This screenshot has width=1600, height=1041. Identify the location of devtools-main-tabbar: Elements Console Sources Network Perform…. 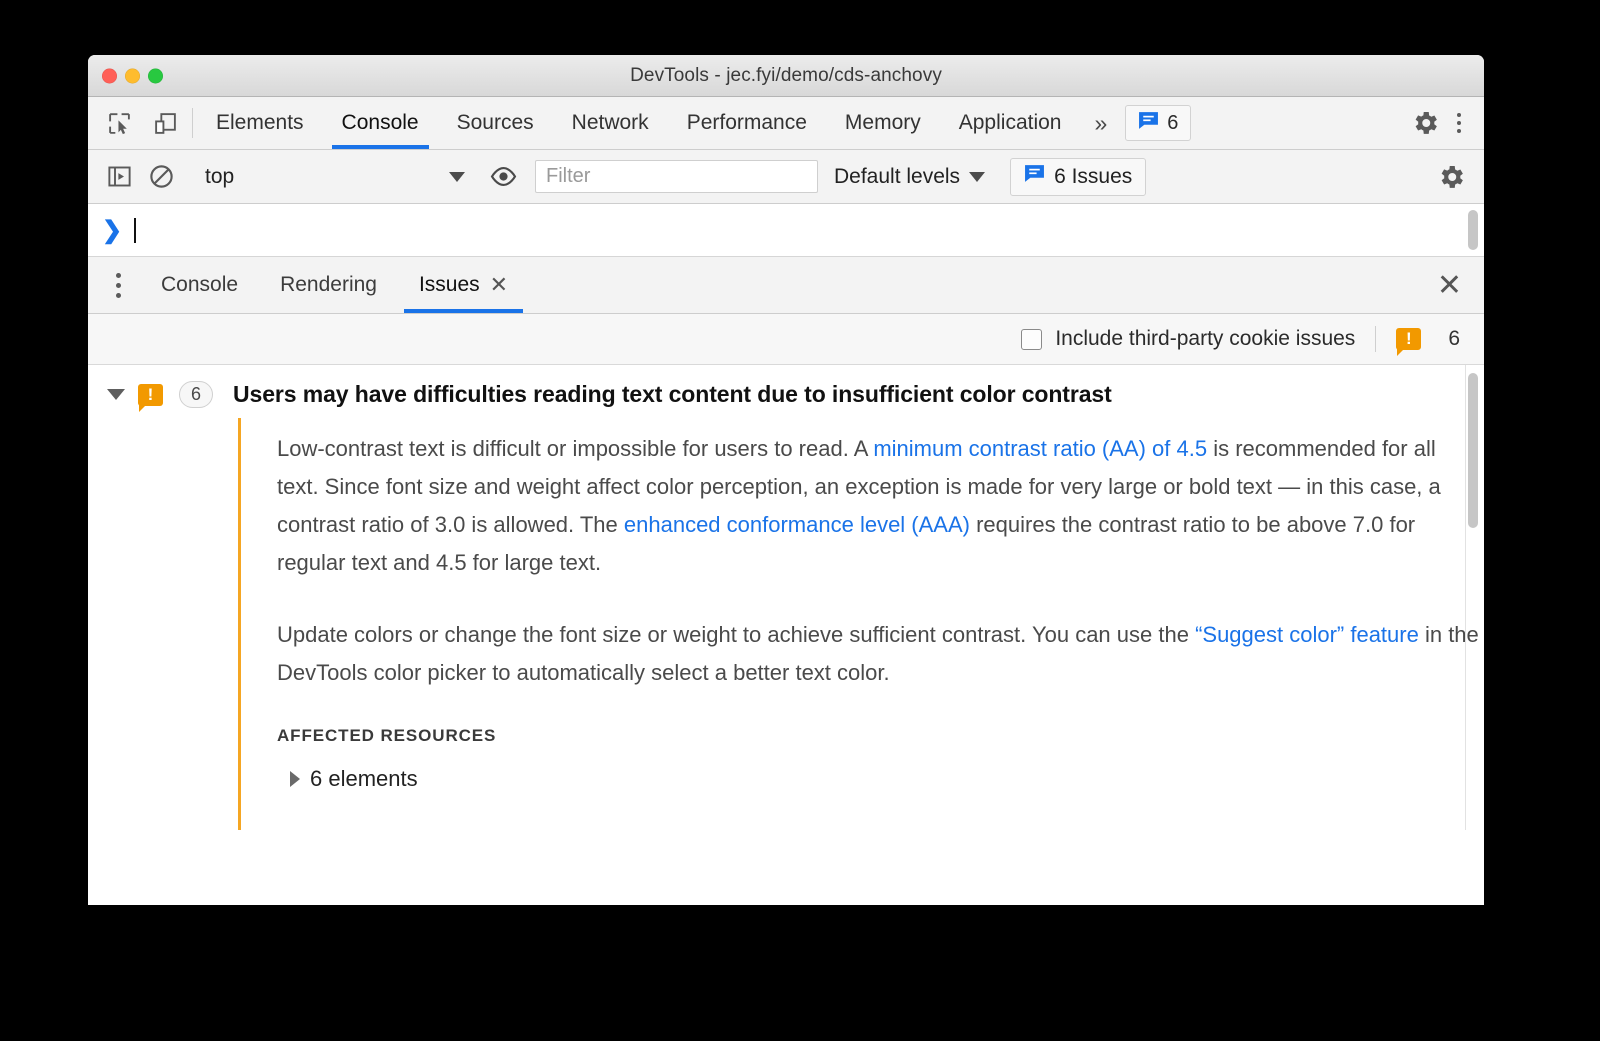
(786, 123).